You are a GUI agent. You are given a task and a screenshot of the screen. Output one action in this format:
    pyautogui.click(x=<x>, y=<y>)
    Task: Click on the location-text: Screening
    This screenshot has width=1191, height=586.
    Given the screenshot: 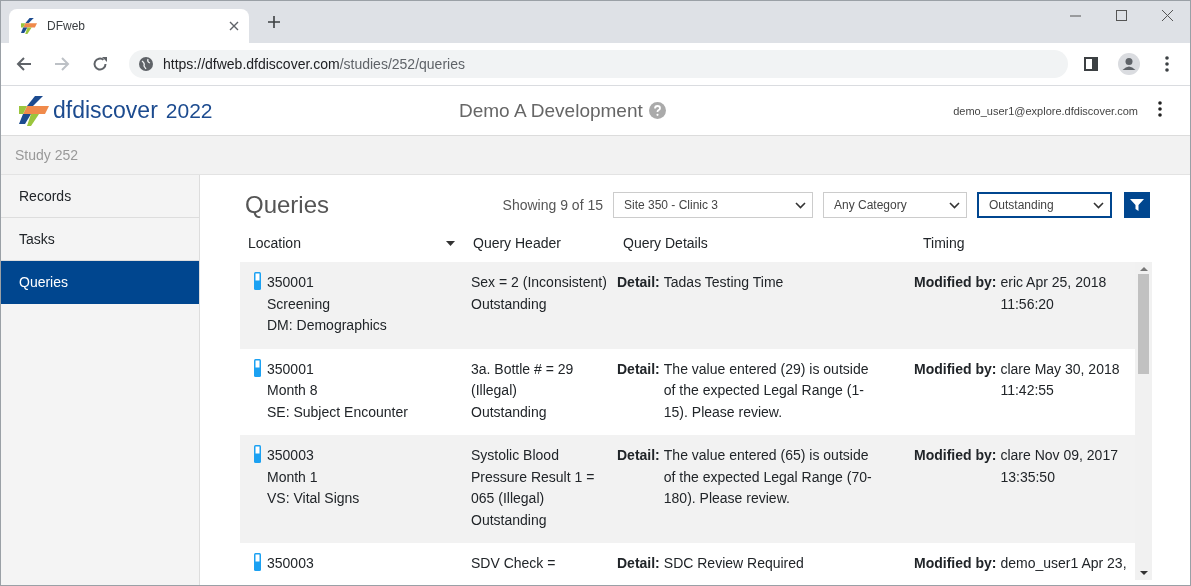 What is the action you would take?
    pyautogui.click(x=299, y=304)
    